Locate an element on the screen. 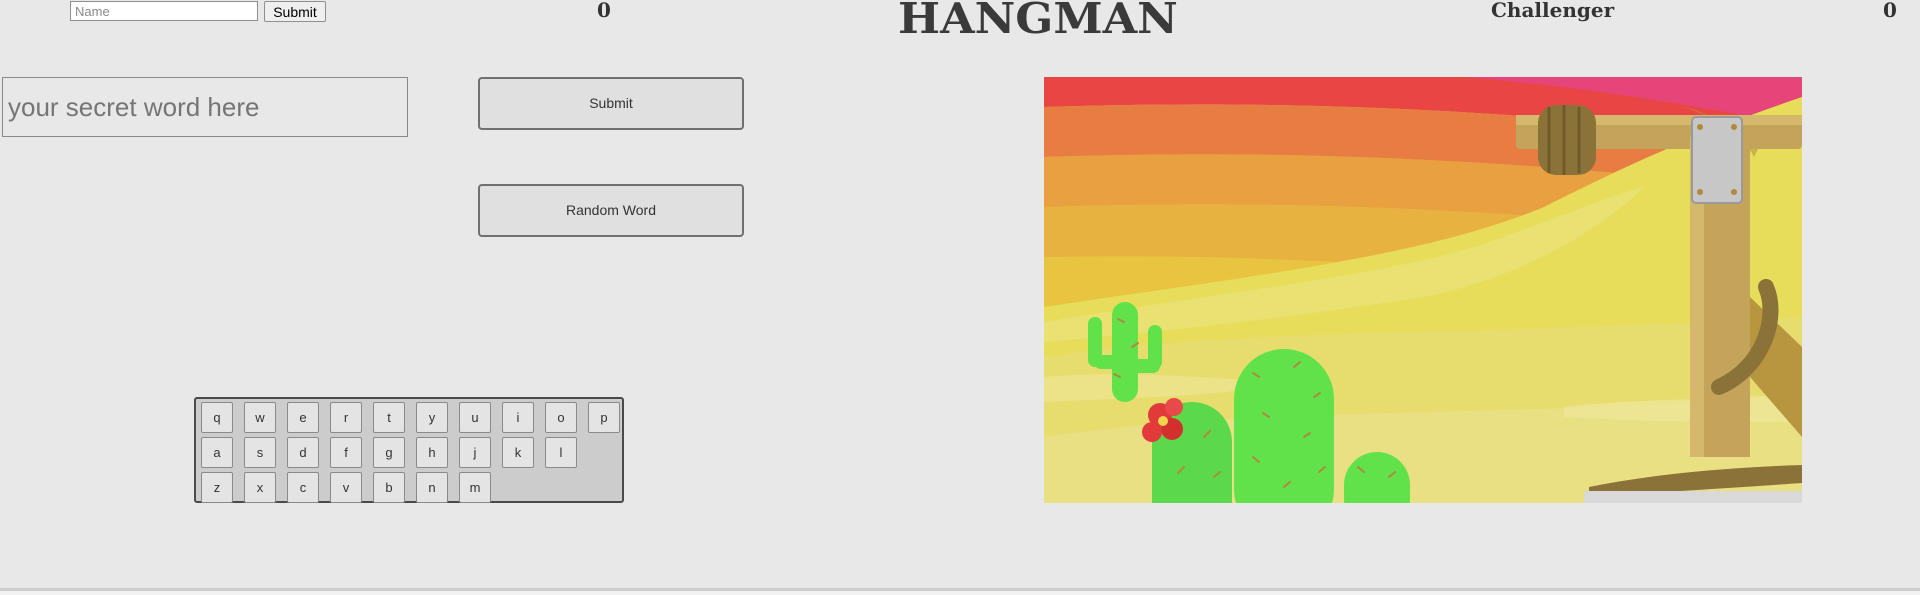 The height and width of the screenshot is (595, 1920). key-q: q is located at coordinates (217, 417).